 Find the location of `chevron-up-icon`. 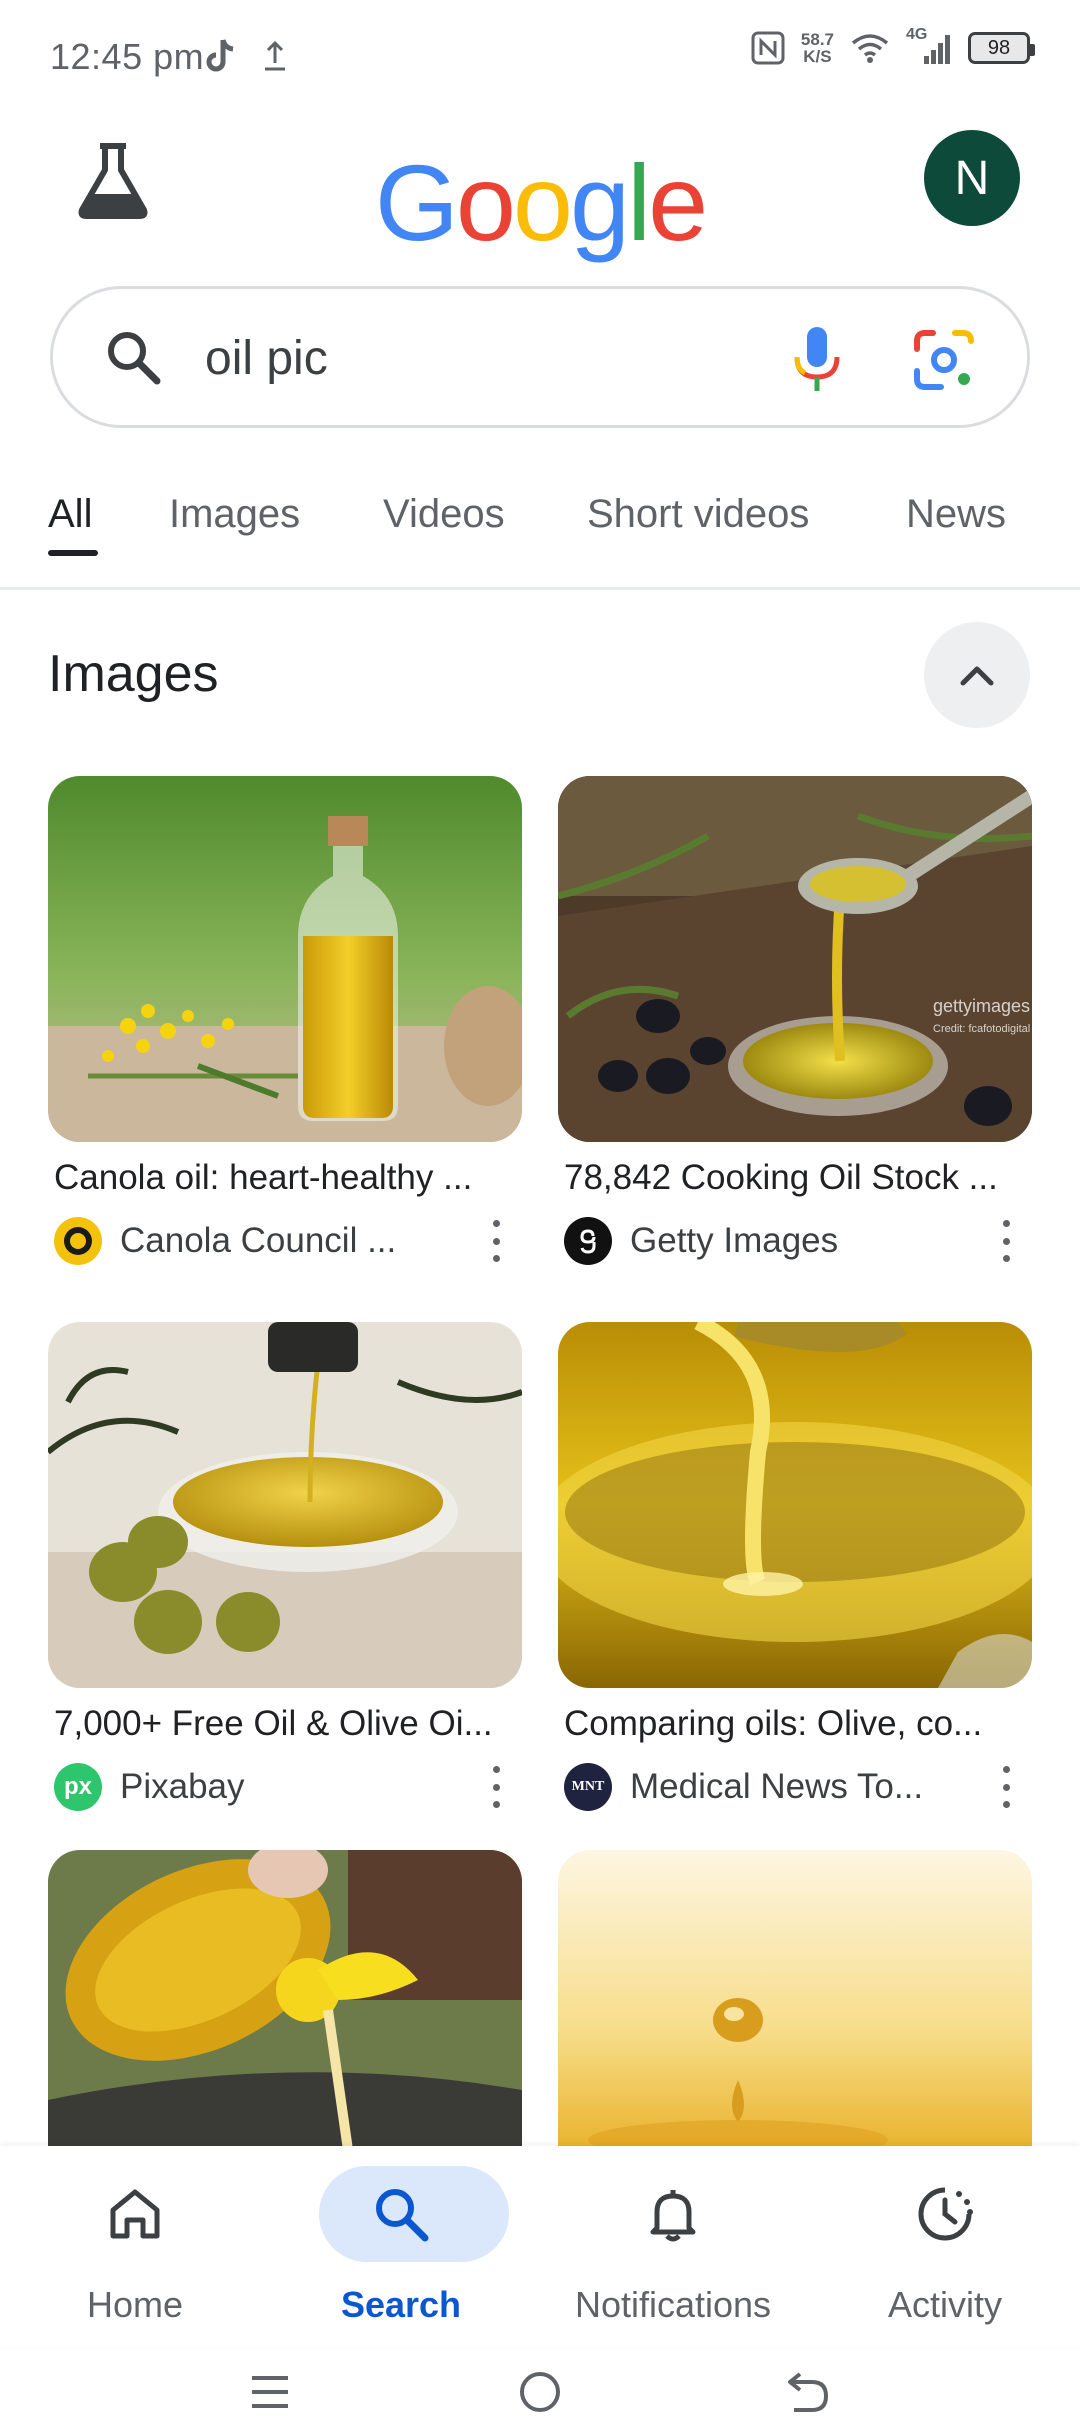

chevron-up-icon is located at coordinates (977, 676).